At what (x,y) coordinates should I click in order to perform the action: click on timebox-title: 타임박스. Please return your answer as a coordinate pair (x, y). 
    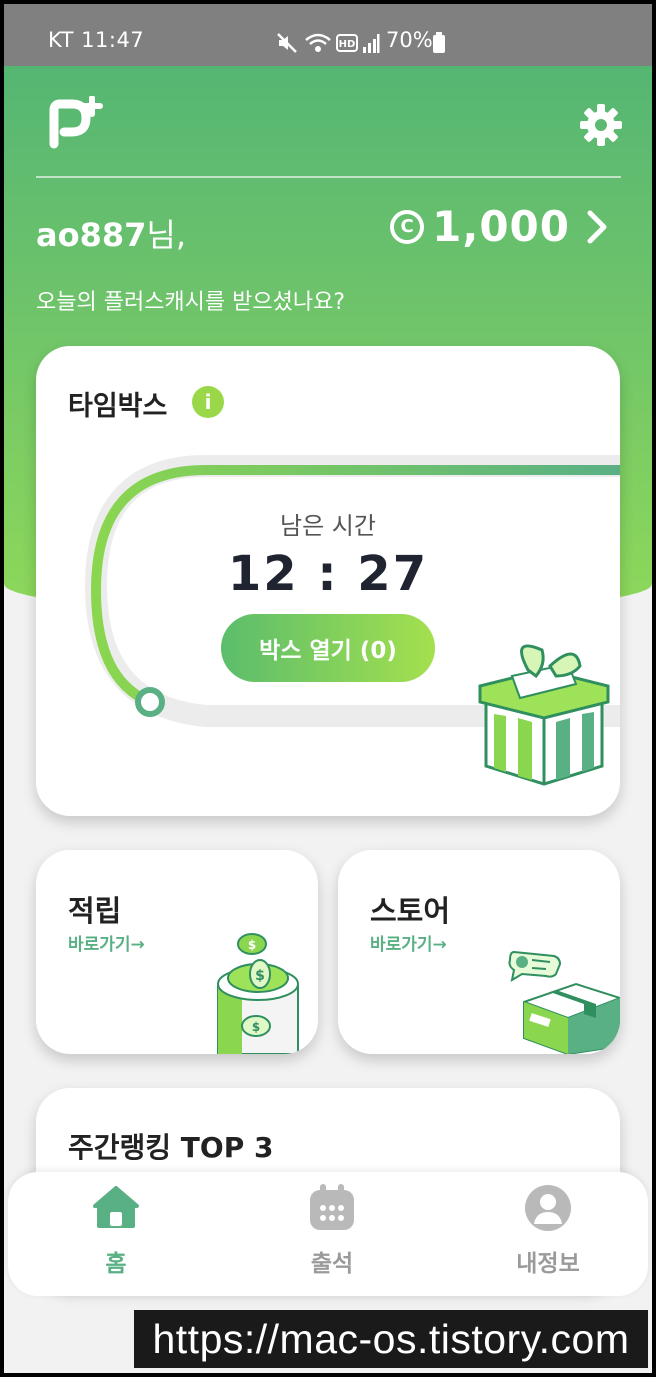
    Looking at the image, I should click on (118, 406).